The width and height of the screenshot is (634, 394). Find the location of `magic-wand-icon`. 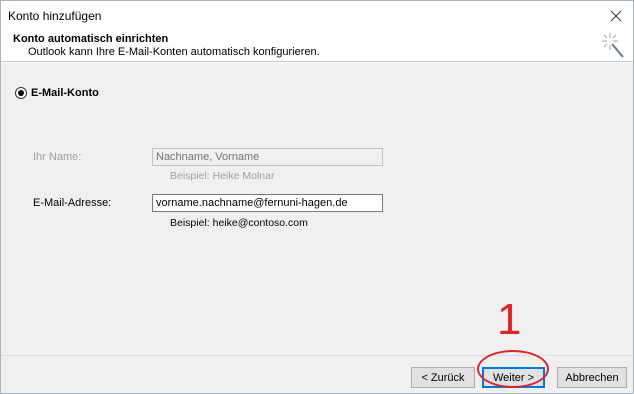

magic-wand-icon is located at coordinates (613, 45).